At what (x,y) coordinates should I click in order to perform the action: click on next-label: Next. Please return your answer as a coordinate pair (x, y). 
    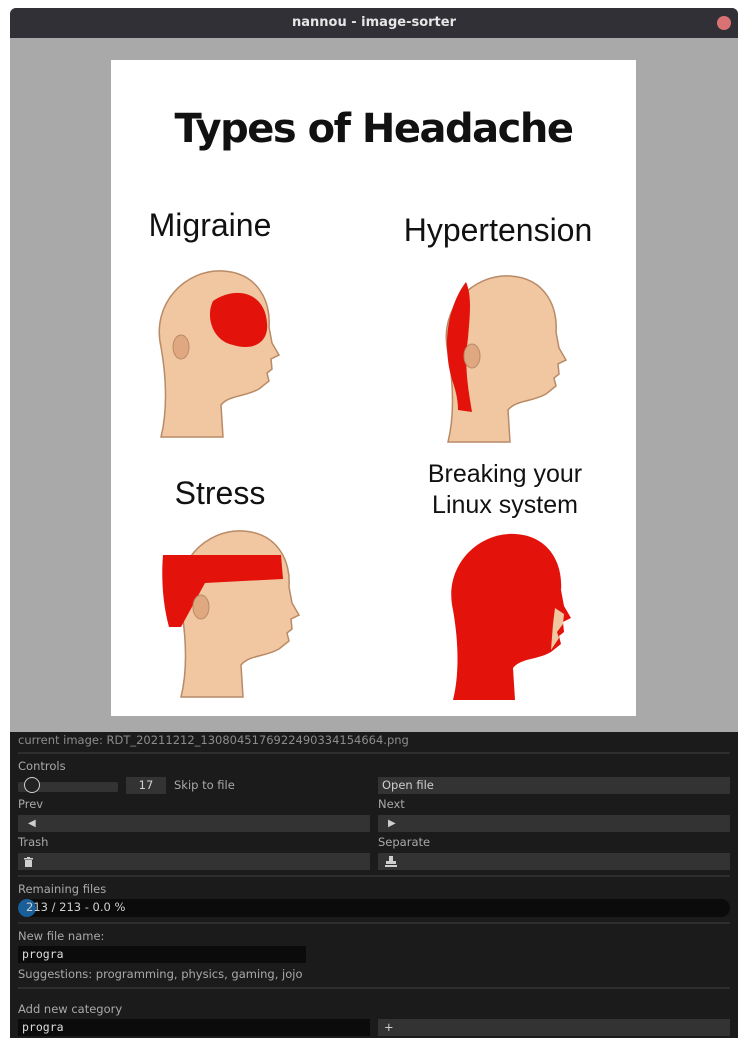
    Looking at the image, I should click on (391, 804).